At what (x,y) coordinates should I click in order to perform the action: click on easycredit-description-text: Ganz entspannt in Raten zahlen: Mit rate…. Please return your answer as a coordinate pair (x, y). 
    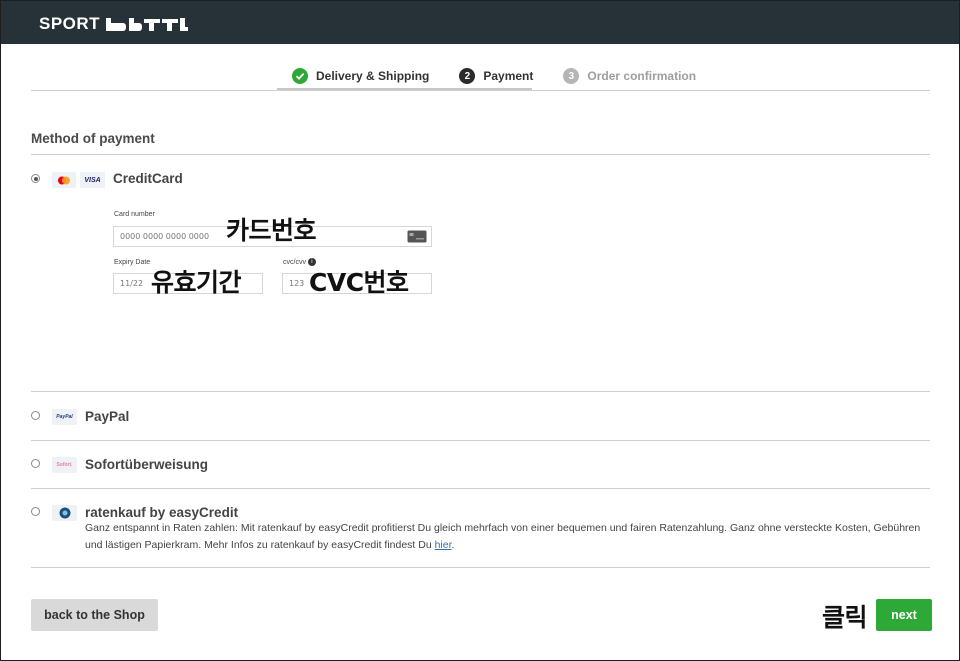
    Looking at the image, I should click on (503, 536).